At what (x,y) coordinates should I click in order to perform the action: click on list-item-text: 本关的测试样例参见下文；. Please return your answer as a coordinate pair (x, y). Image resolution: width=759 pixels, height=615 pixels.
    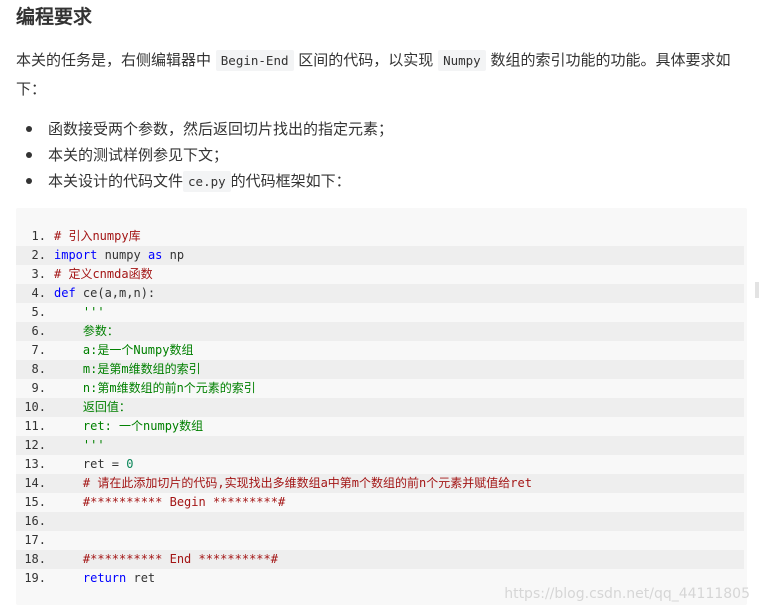
    Looking at the image, I should click on (138, 155).